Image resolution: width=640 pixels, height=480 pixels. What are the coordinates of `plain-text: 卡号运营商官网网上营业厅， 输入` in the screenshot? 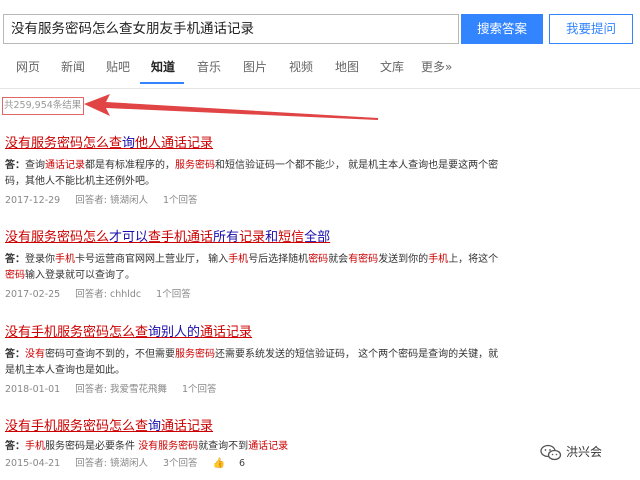 It's located at (152, 259).